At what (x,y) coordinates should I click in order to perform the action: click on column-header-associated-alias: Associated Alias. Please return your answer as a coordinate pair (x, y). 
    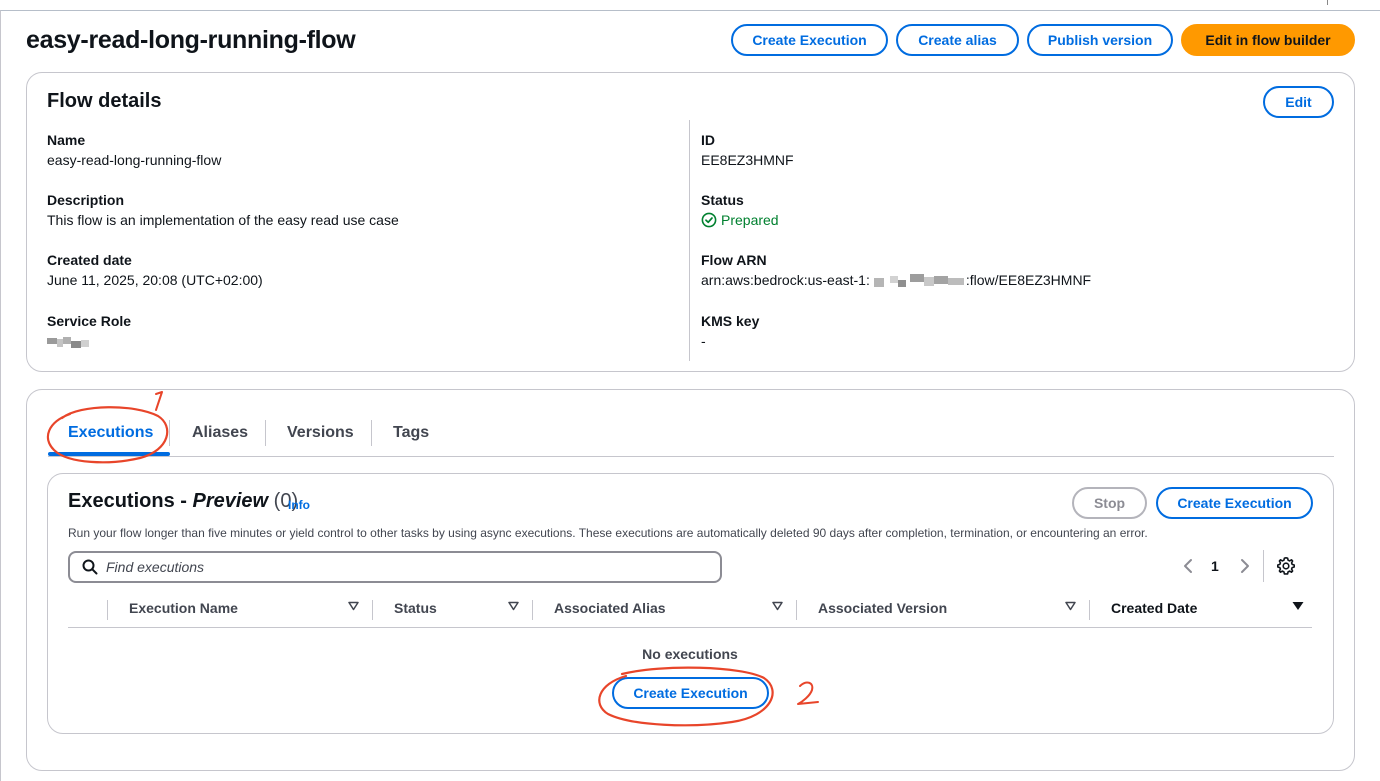
    Looking at the image, I should click on (610, 608).